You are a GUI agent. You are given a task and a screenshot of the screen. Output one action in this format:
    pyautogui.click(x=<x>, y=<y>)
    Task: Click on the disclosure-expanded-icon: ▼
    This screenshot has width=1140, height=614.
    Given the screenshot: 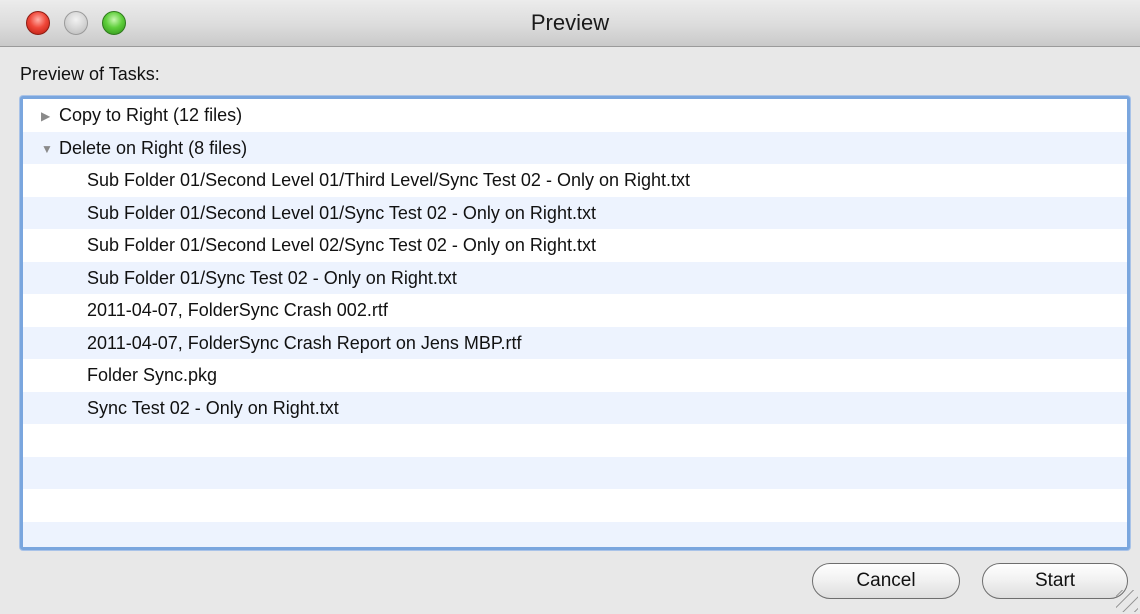 What is the action you would take?
    pyautogui.click(x=50, y=149)
    